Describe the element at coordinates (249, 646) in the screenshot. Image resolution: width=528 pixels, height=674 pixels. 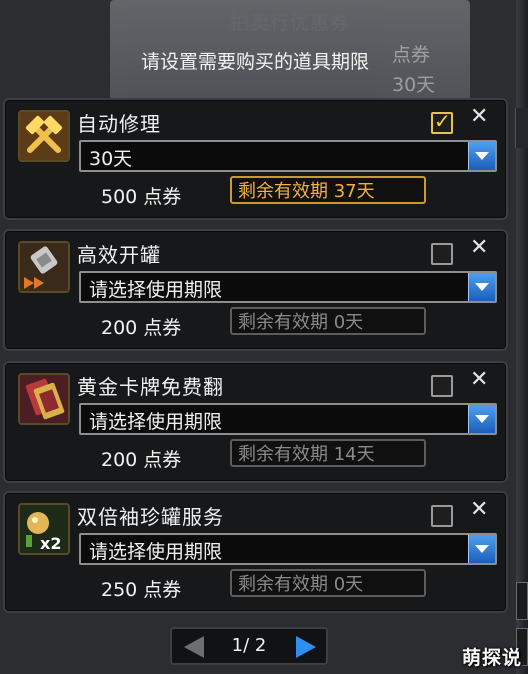
I see `pagination: 1/ 2` at that location.